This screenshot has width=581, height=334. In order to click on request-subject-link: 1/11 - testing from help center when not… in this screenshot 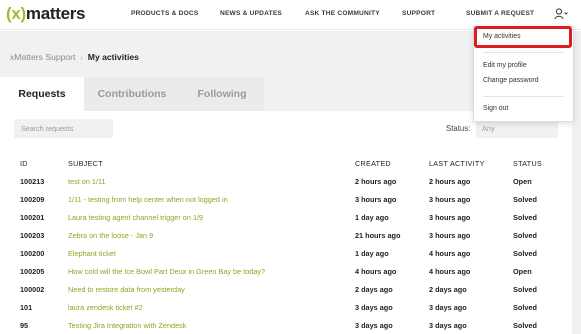, I will do `click(211, 199)`.